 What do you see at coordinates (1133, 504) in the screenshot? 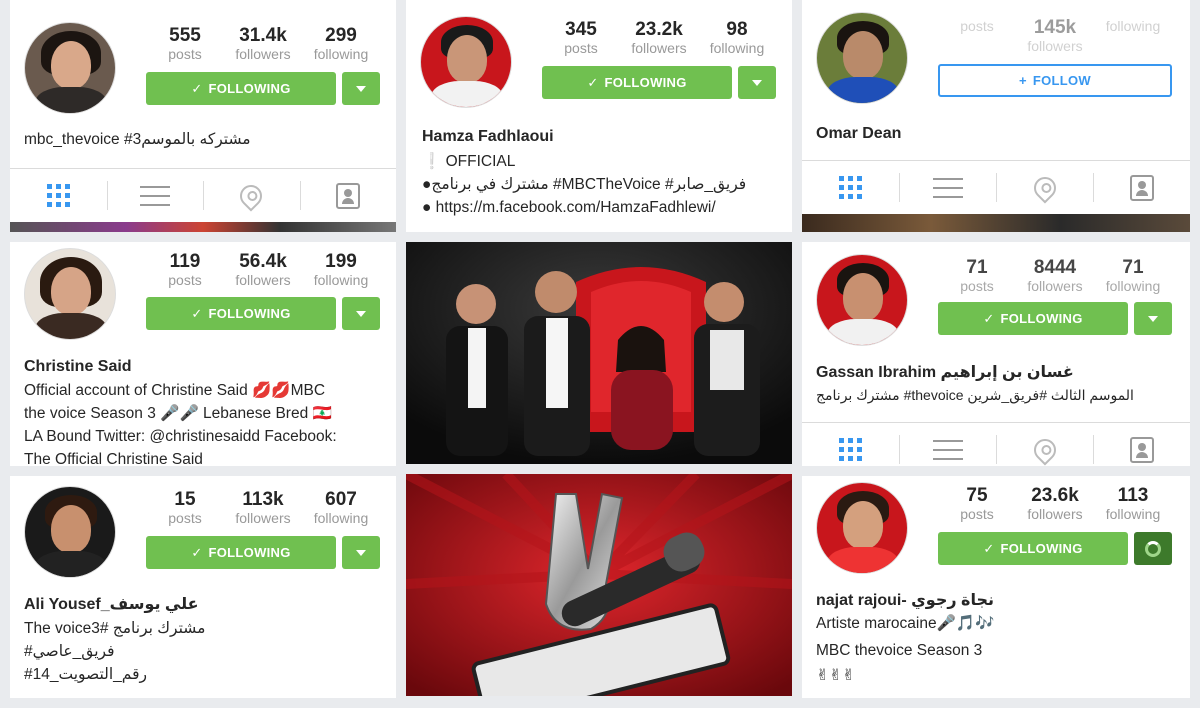
I see `following-stat: 113 following` at bounding box center [1133, 504].